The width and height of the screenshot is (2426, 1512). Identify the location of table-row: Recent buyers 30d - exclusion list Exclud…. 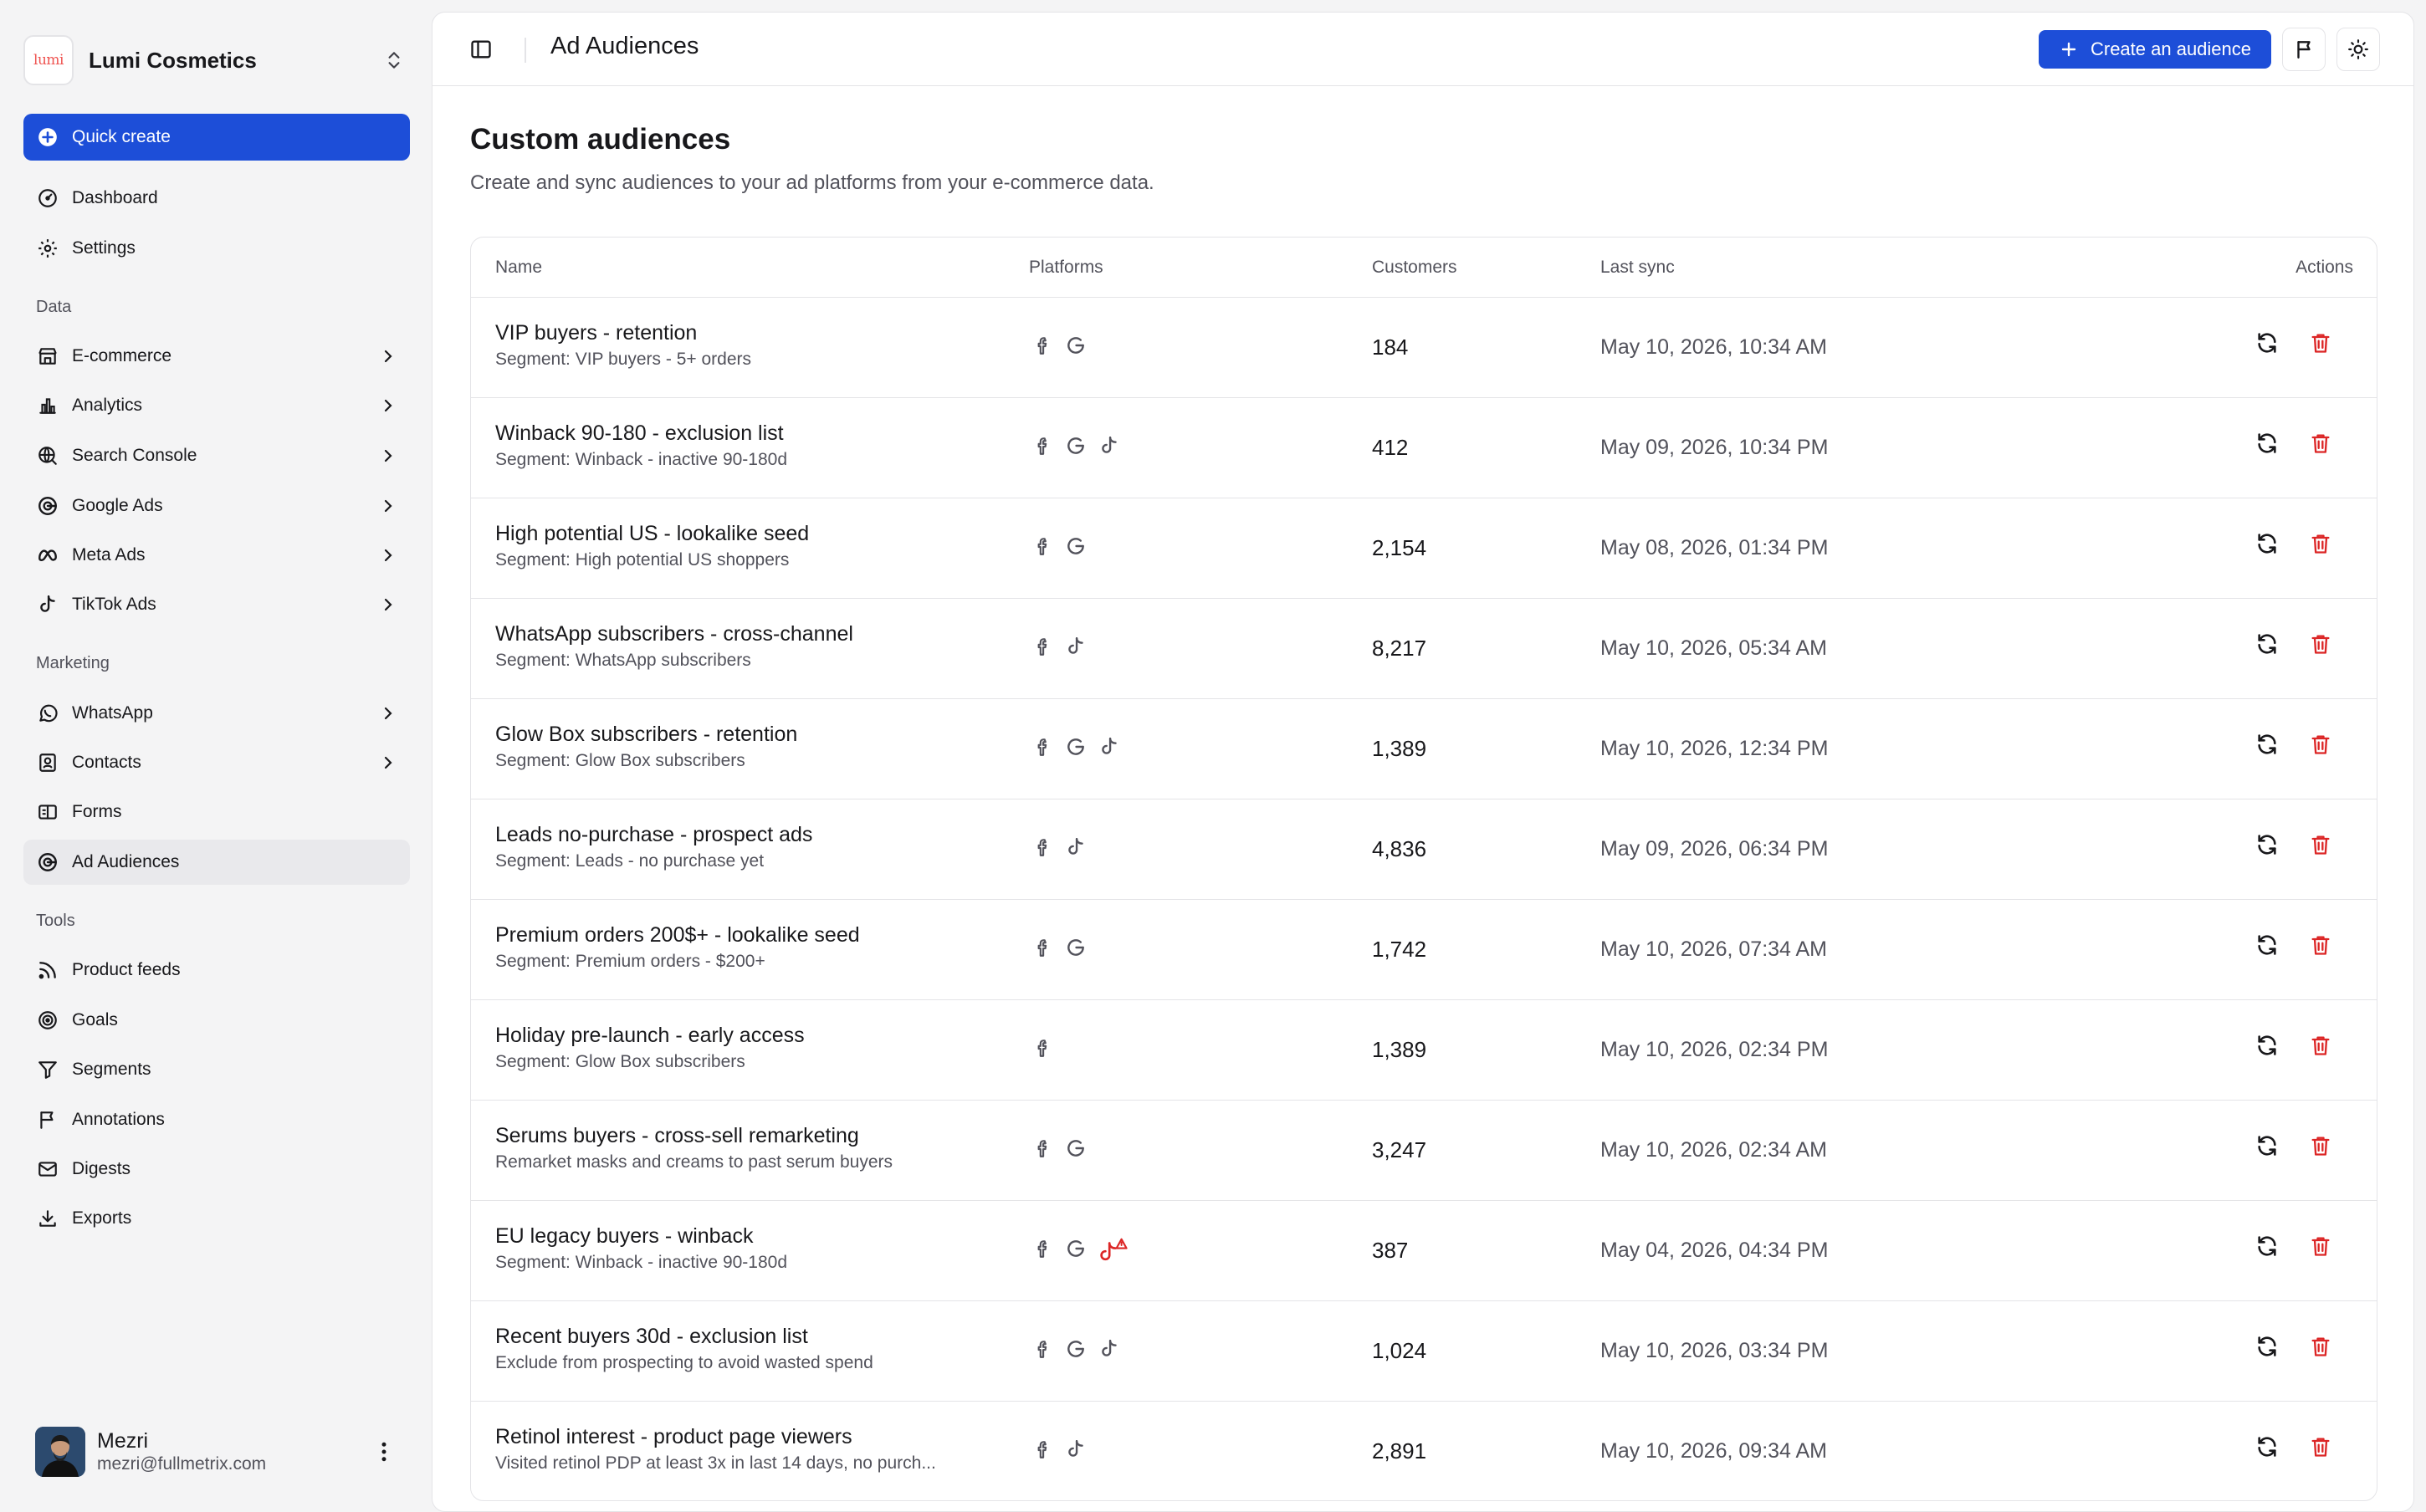
(1424, 1351).